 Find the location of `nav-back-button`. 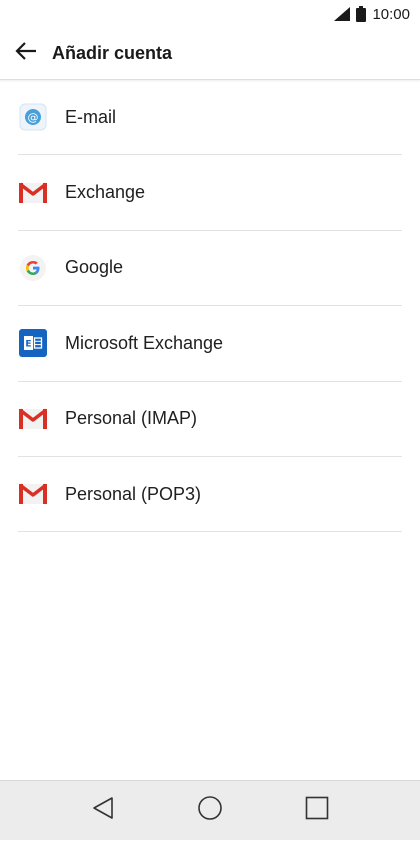

nav-back-button is located at coordinates (103, 811).